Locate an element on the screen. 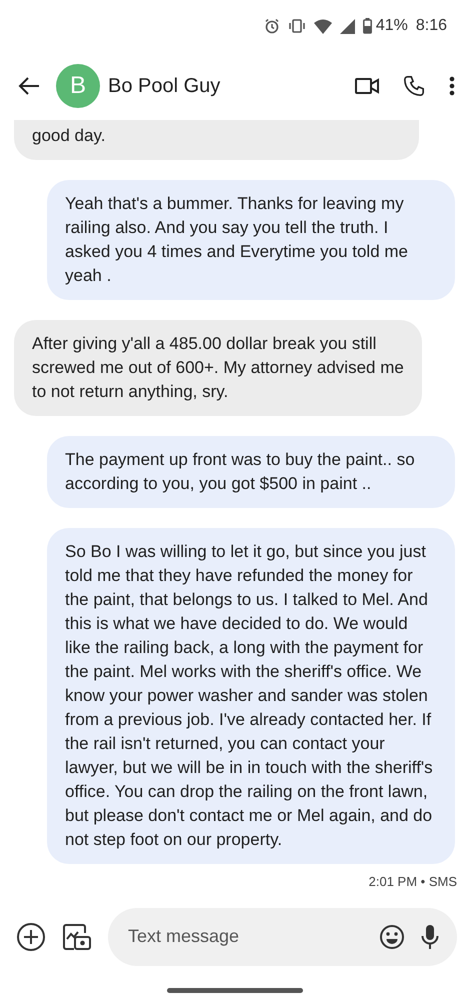  clock: 8:16 is located at coordinates (431, 26).